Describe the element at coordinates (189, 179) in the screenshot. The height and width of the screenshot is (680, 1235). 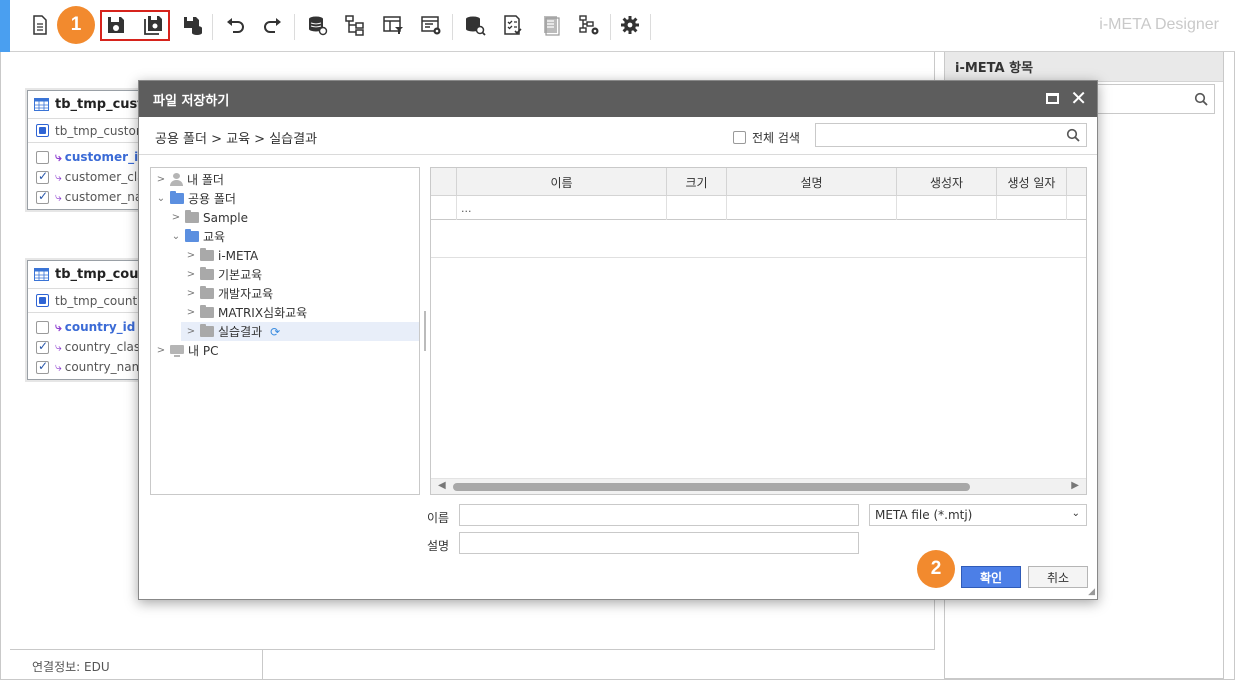
I see `tree-item-my-folder: > 내 폴더` at that location.